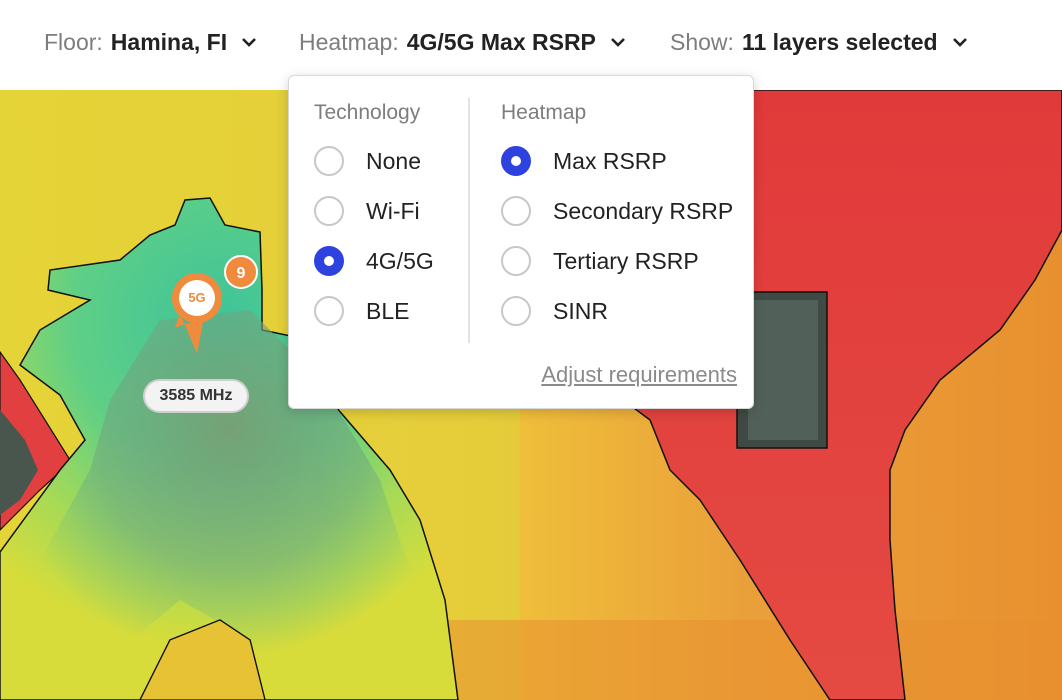 The image size is (1062, 700). Describe the element at coordinates (73, 41) in the screenshot. I see `floor-label: Floor:` at that location.